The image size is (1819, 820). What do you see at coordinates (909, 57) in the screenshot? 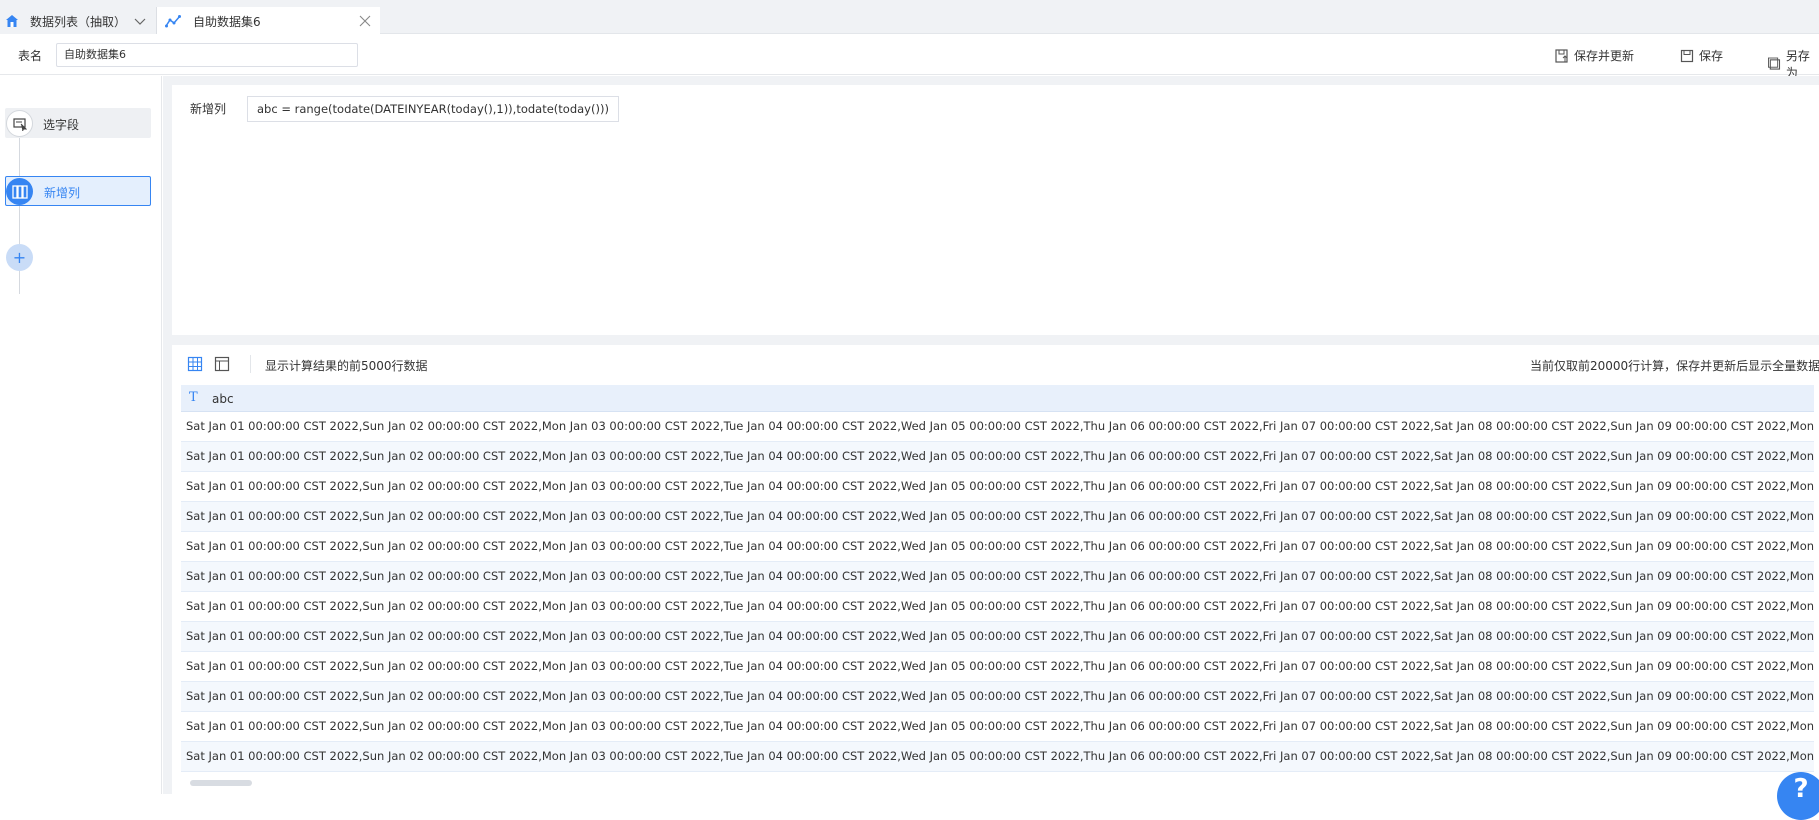
I see `table-name-bar: 表名 自助数据集6 保存并更新 保存 另存为` at bounding box center [909, 57].